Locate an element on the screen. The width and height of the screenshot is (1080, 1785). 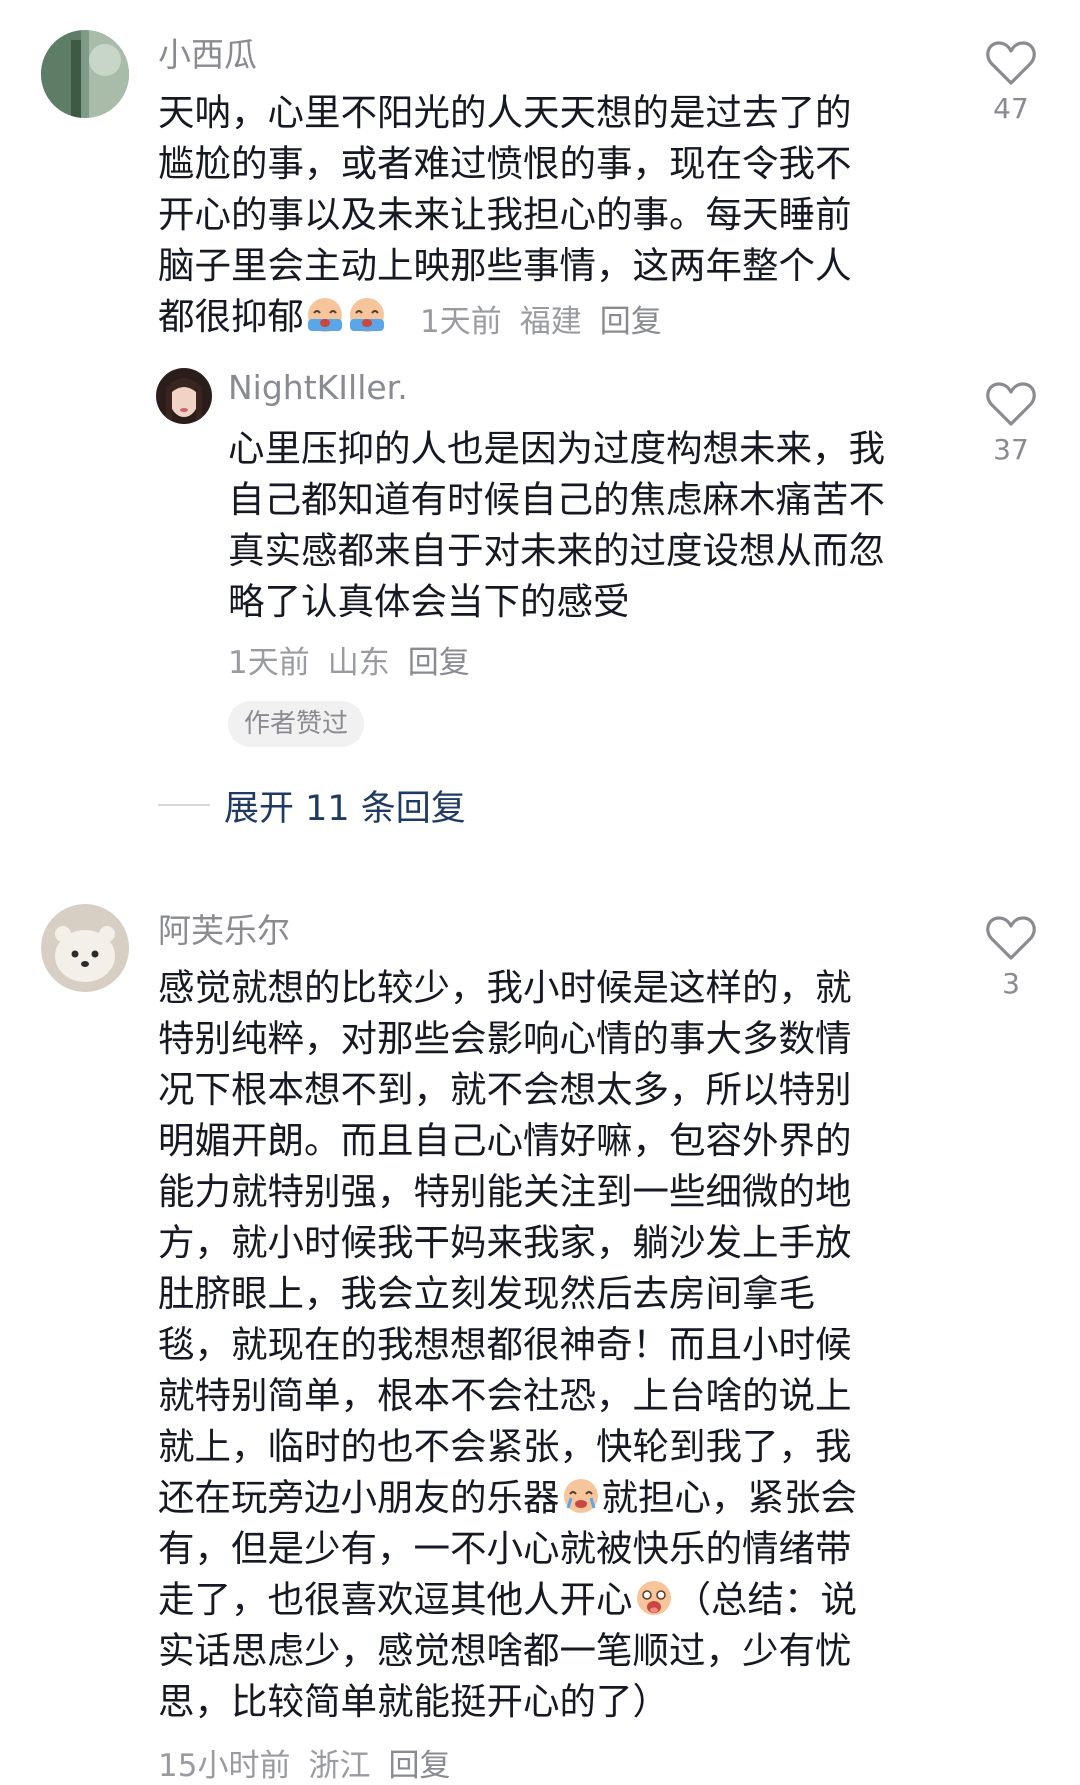
comment-line: 心里压抑的人也是因为过度构想未来，我 is located at coordinates (556, 448).